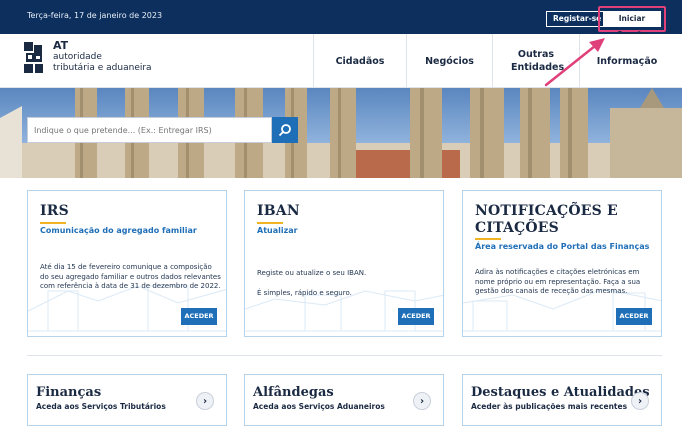 Image resolution: width=682 pixels, height=426 pixels. I want to click on search-icon, so click(284, 130).